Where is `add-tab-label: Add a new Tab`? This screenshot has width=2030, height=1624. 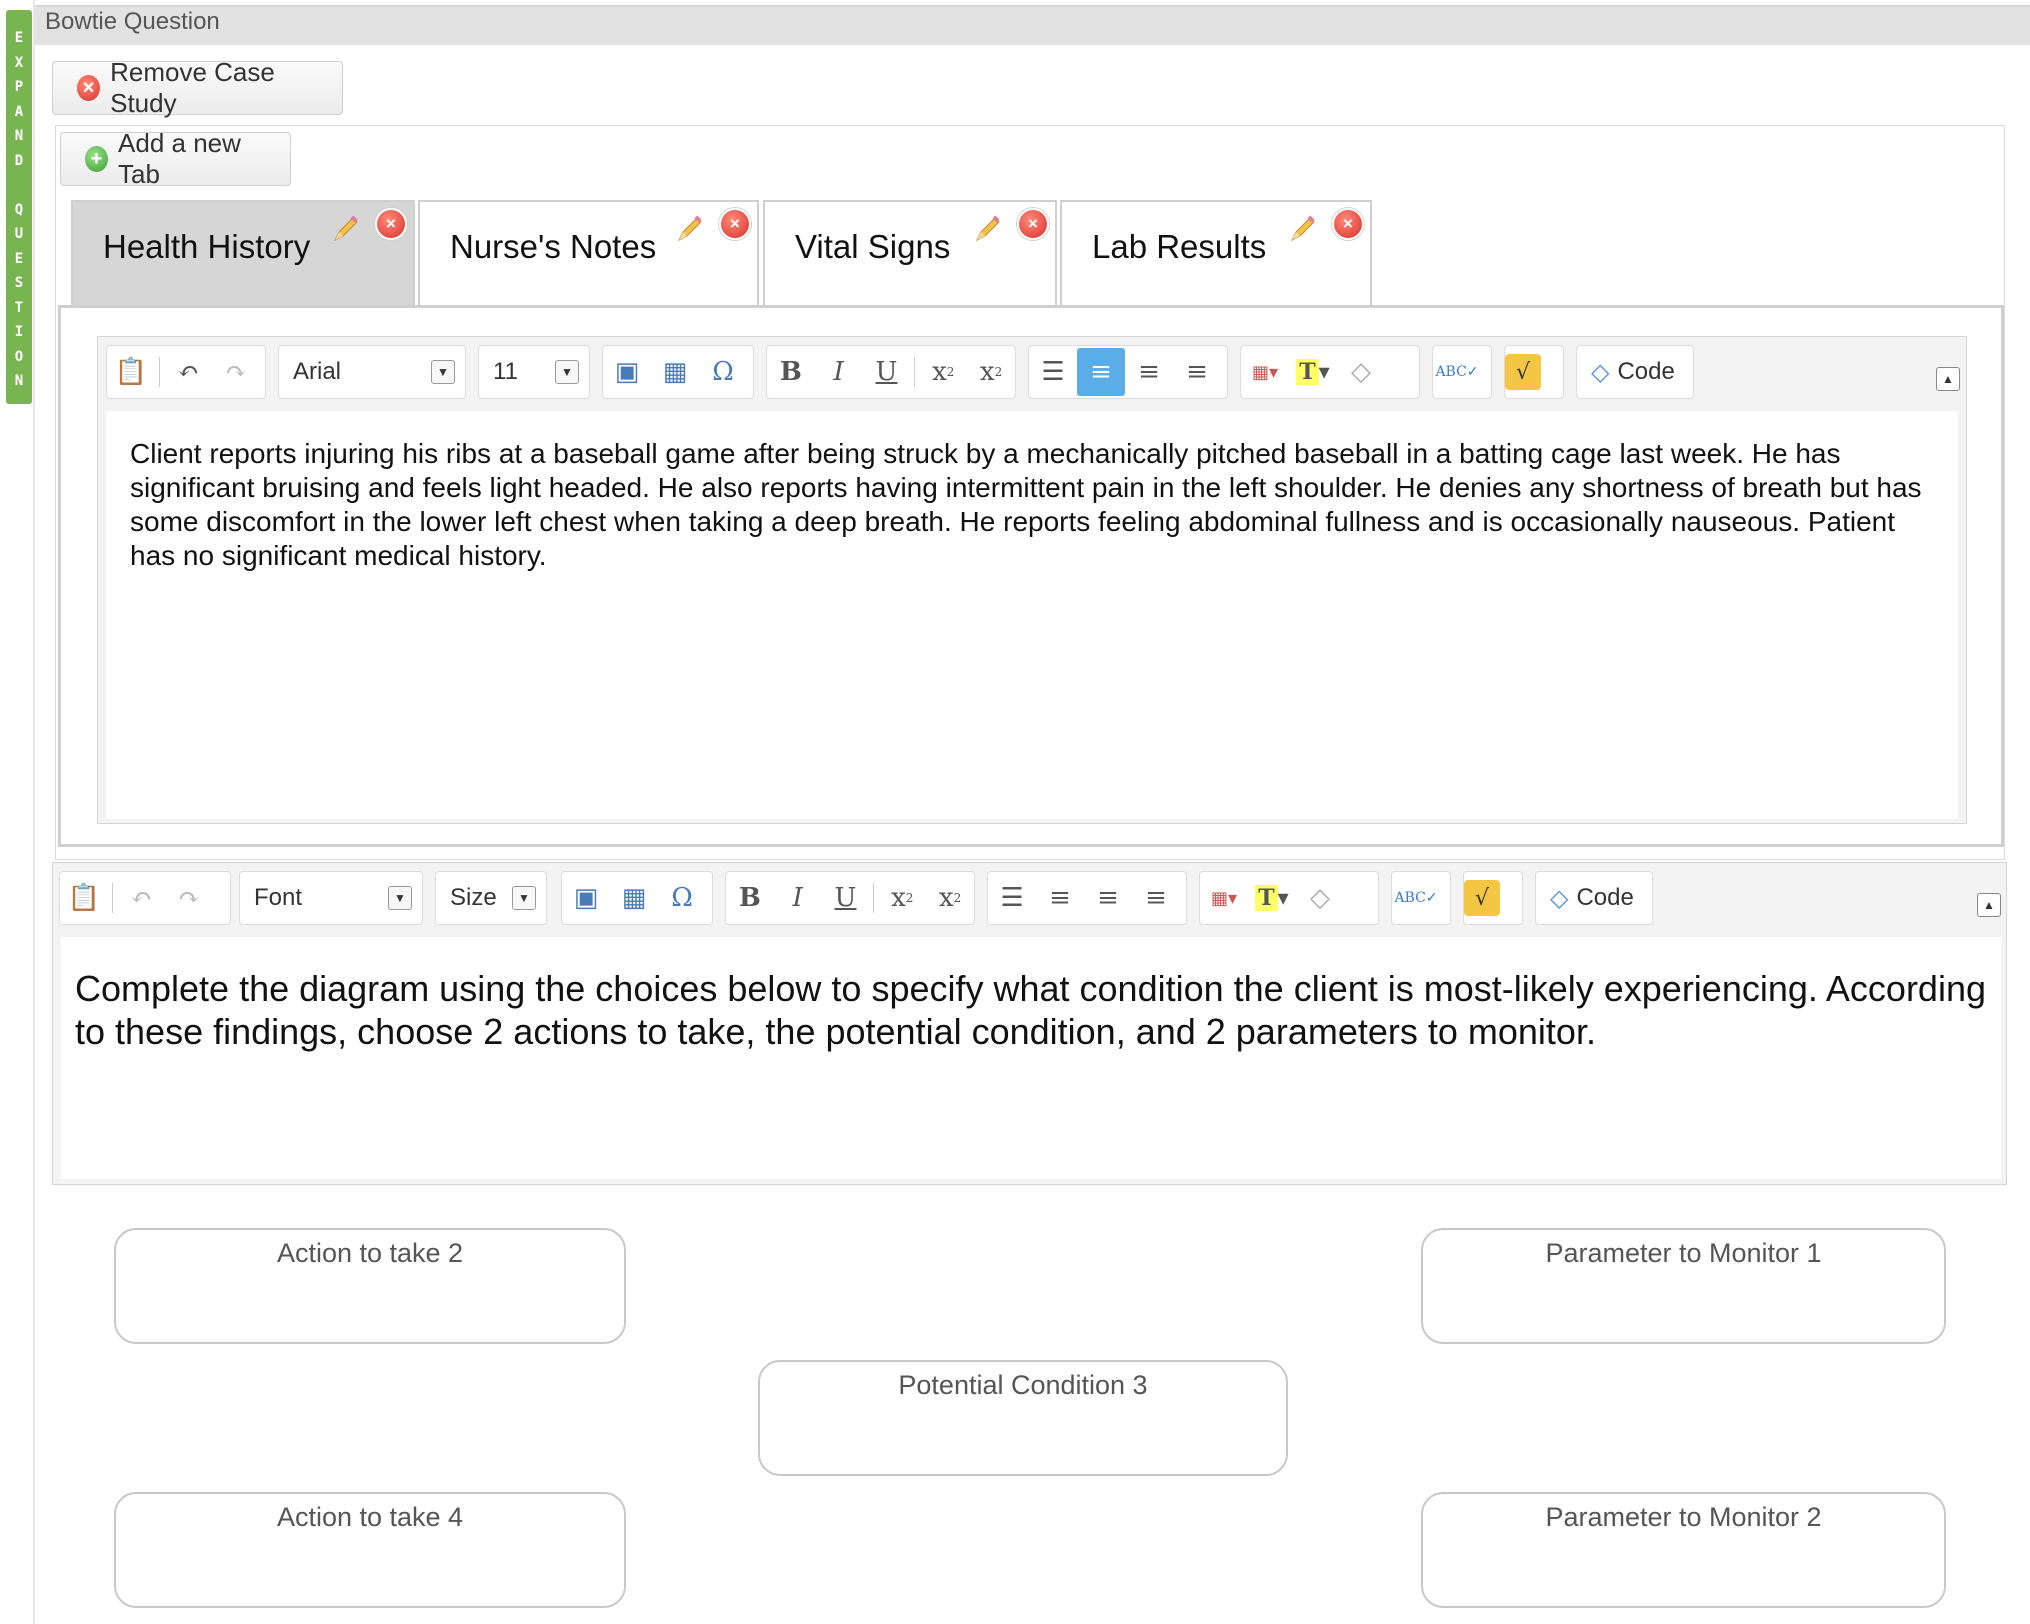
add-tab-label: Add a new Tab is located at coordinates (179, 158).